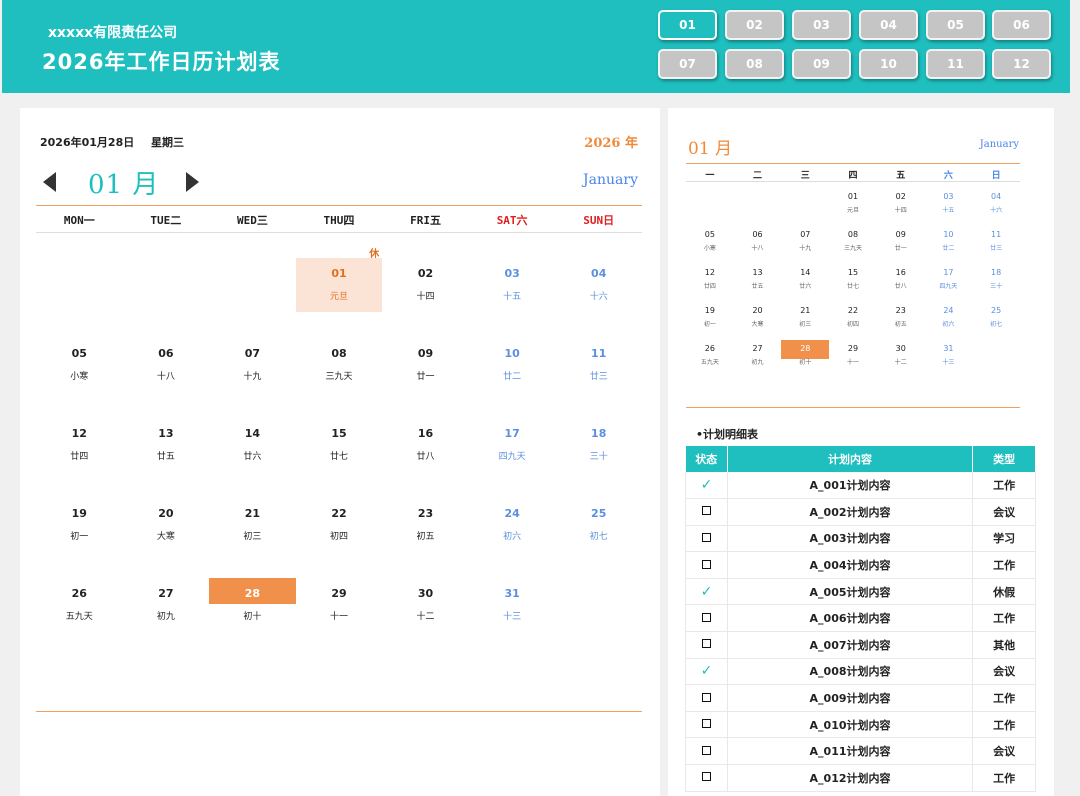 The width and height of the screenshot is (1080, 796). What do you see at coordinates (754, 64) in the screenshot?
I see `month-button-08: 08` at bounding box center [754, 64].